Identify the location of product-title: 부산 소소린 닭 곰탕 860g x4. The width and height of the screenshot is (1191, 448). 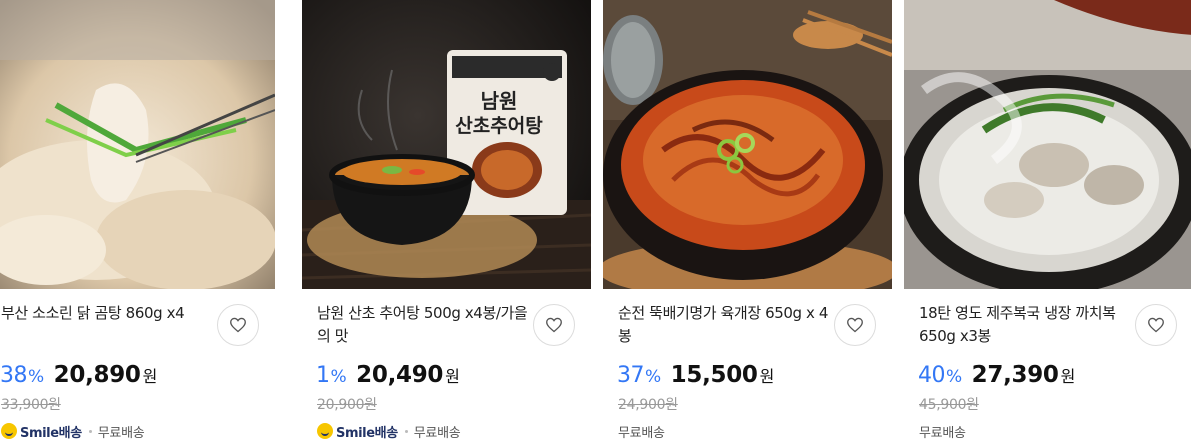
(108, 313).